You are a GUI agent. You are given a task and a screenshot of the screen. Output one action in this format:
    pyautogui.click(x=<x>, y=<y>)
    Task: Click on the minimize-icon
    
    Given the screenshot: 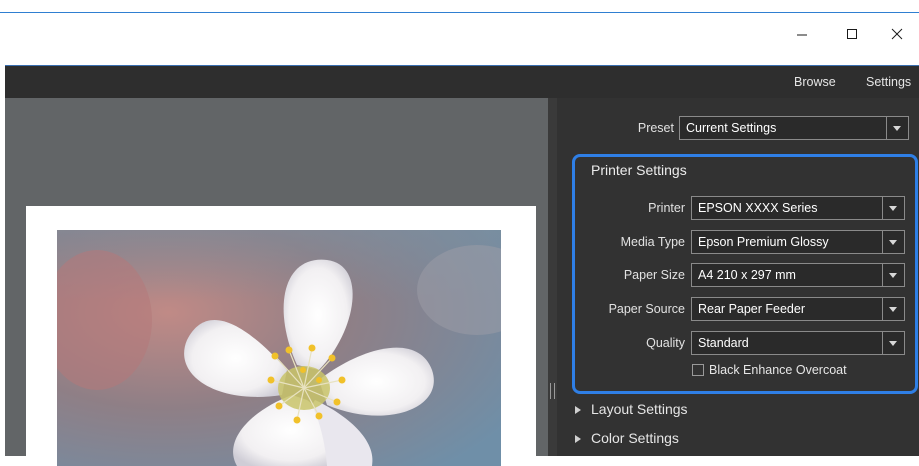 What is the action you would take?
    pyautogui.click(x=802, y=35)
    